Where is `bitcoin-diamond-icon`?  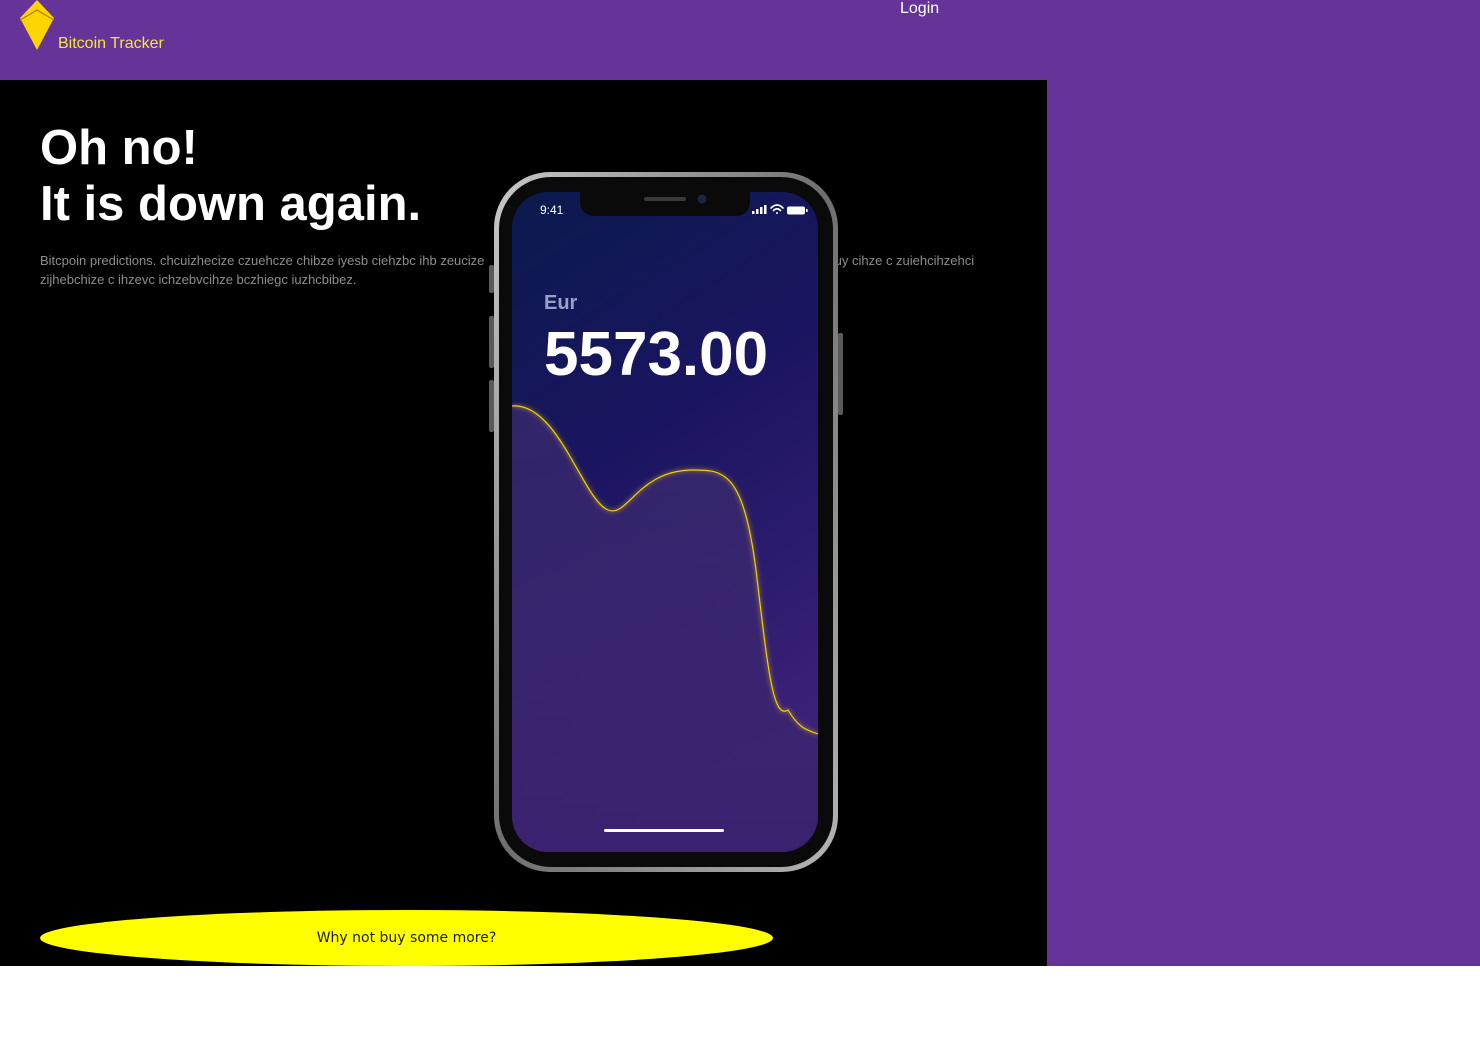
bitcoin-diamond-icon is located at coordinates (37, 25).